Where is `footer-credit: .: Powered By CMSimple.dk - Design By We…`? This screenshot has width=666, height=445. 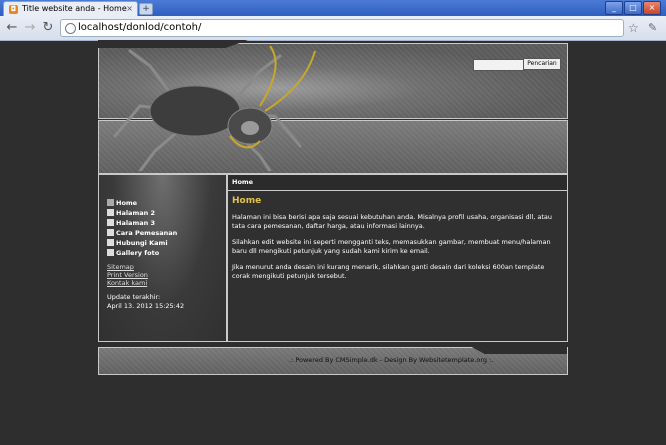 footer-credit: .: Powered By CMSimple.dk - Design By We… is located at coordinates (391, 360).